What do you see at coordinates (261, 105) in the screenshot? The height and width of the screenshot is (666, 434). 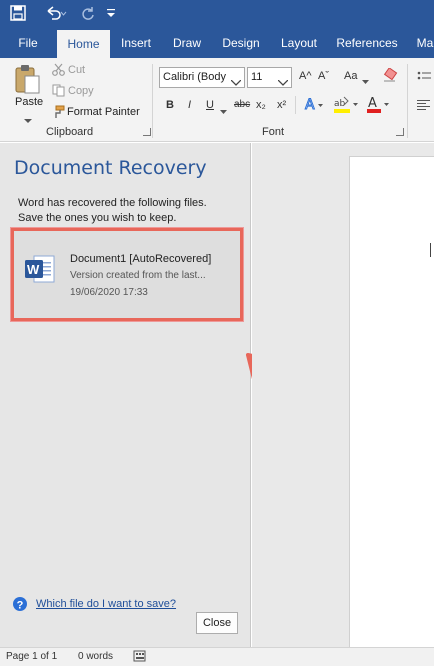 I see `subscript-button: x₂` at bounding box center [261, 105].